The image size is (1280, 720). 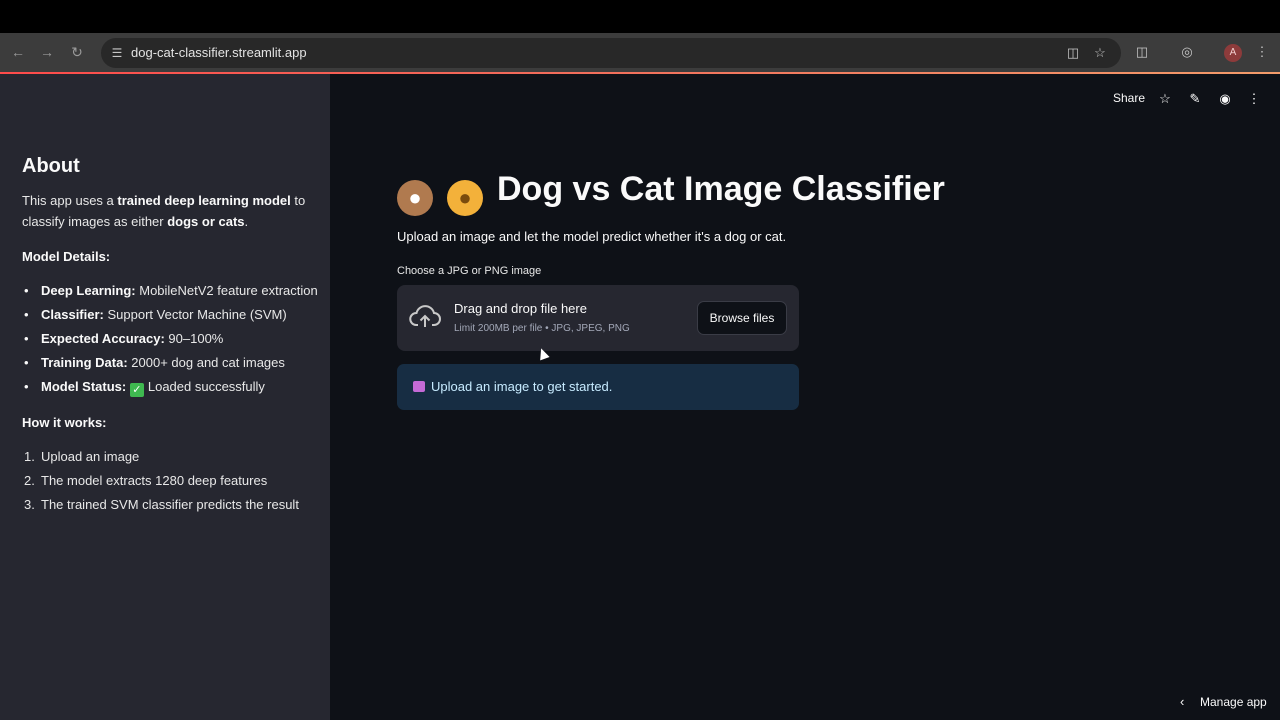 I want to click on list-item: Expected Accuracy: 90–100%, so click(x=170, y=339).